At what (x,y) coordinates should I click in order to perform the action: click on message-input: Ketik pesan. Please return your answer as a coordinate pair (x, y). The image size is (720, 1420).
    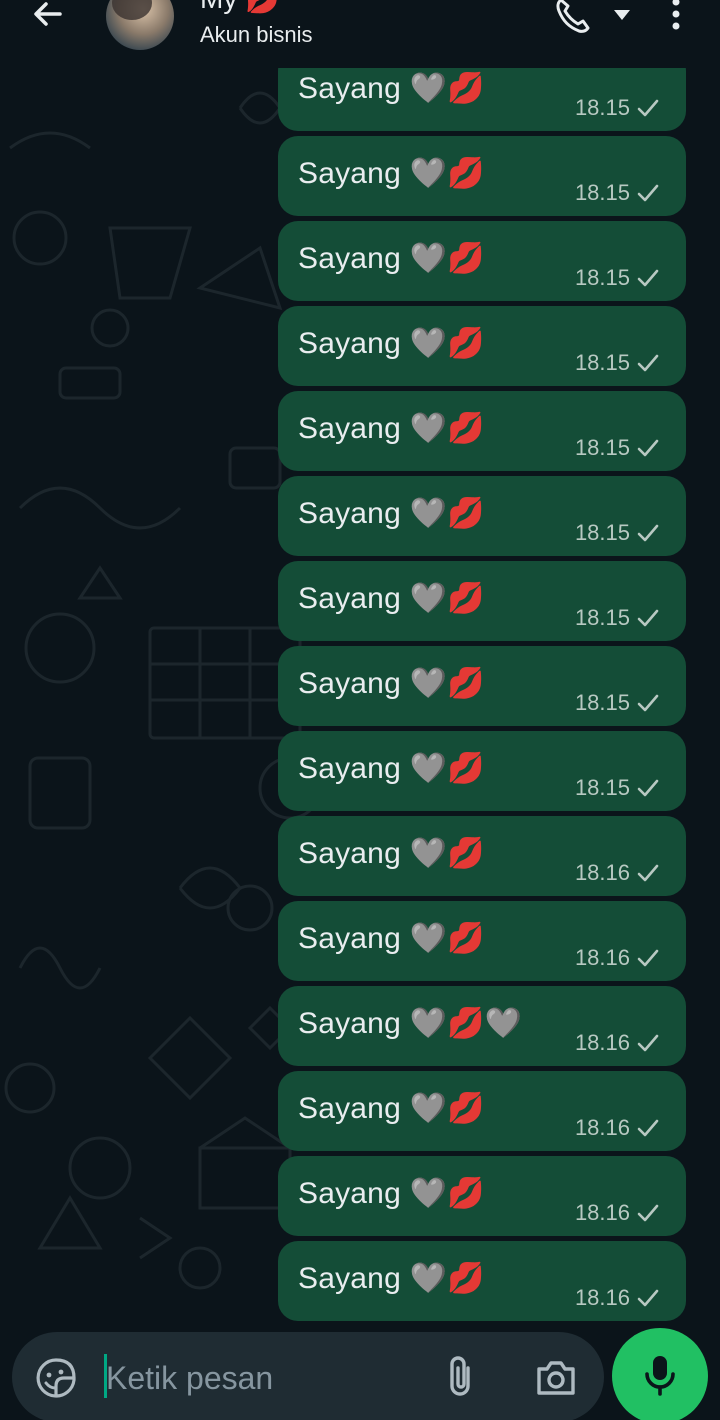
    Looking at the image, I should click on (189, 1378).